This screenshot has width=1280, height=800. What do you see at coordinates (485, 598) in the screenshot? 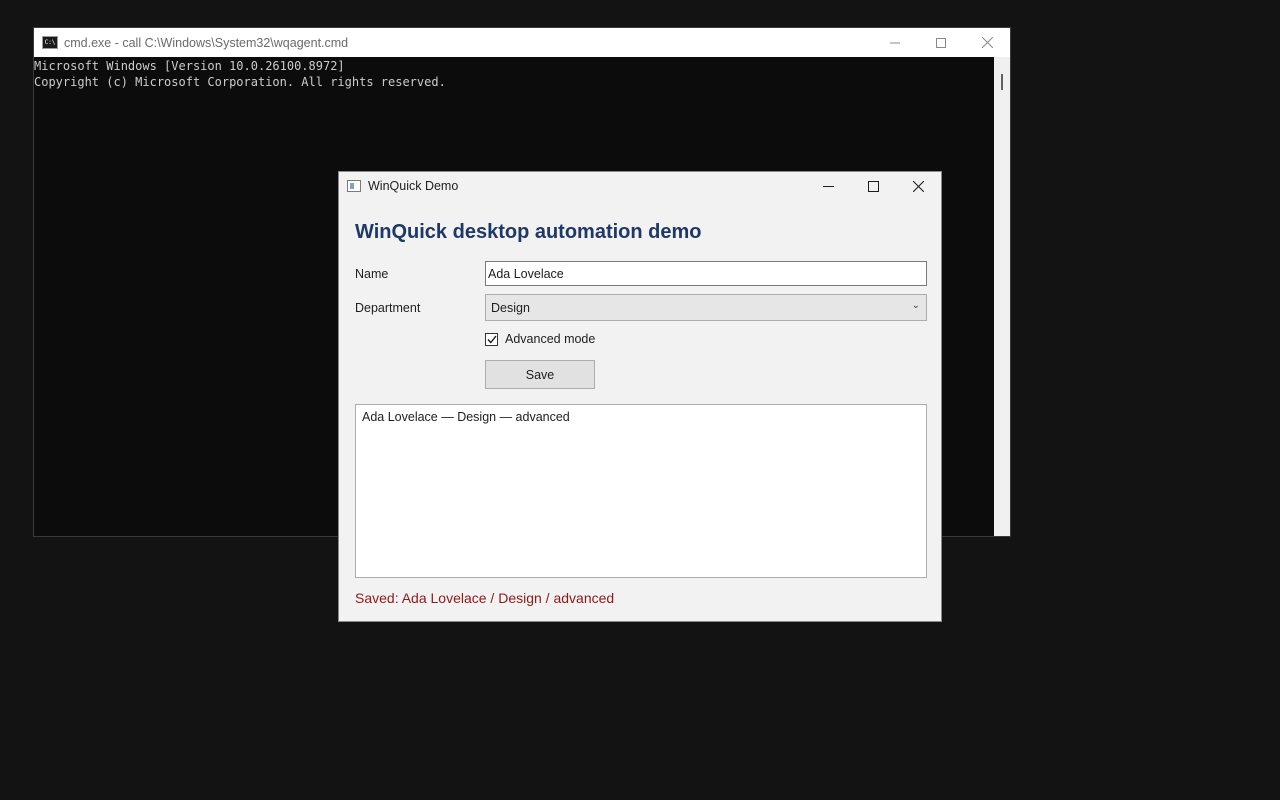
I see `status-message: Saved: Ada Lovelace / Design / advanced` at bounding box center [485, 598].